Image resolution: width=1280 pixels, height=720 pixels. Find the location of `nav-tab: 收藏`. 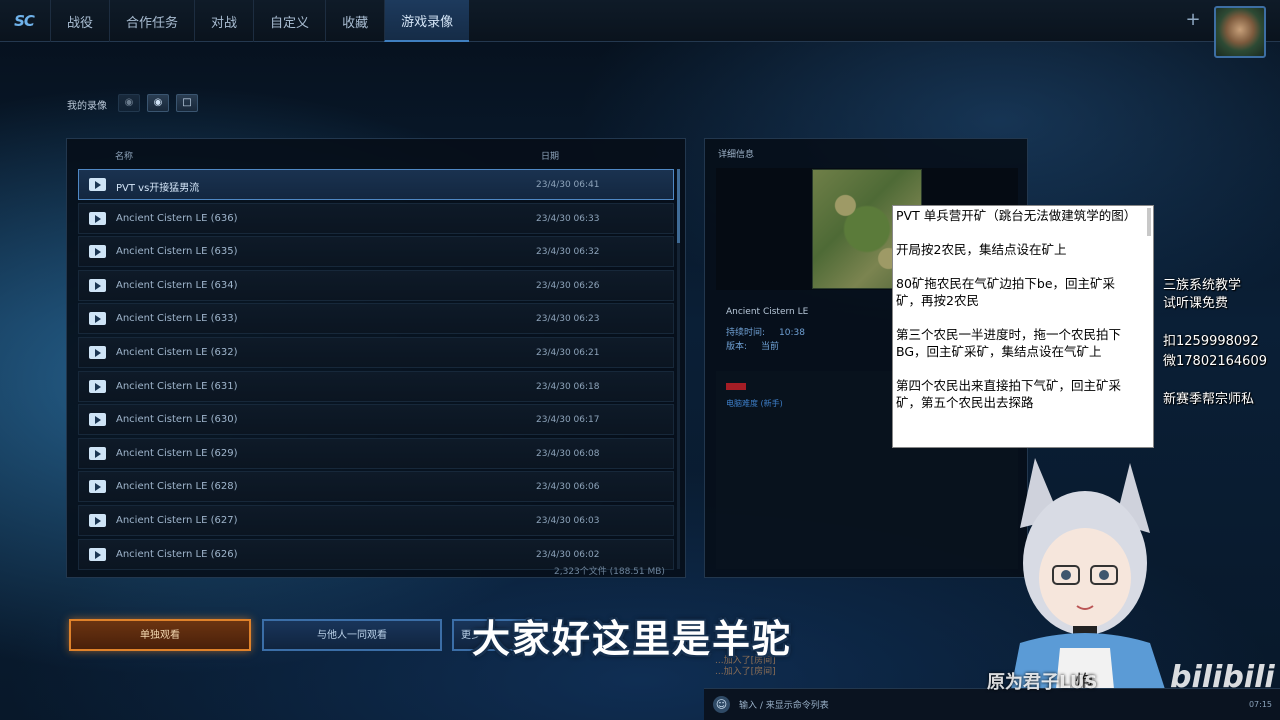

nav-tab: 收藏 is located at coordinates (354, 21).